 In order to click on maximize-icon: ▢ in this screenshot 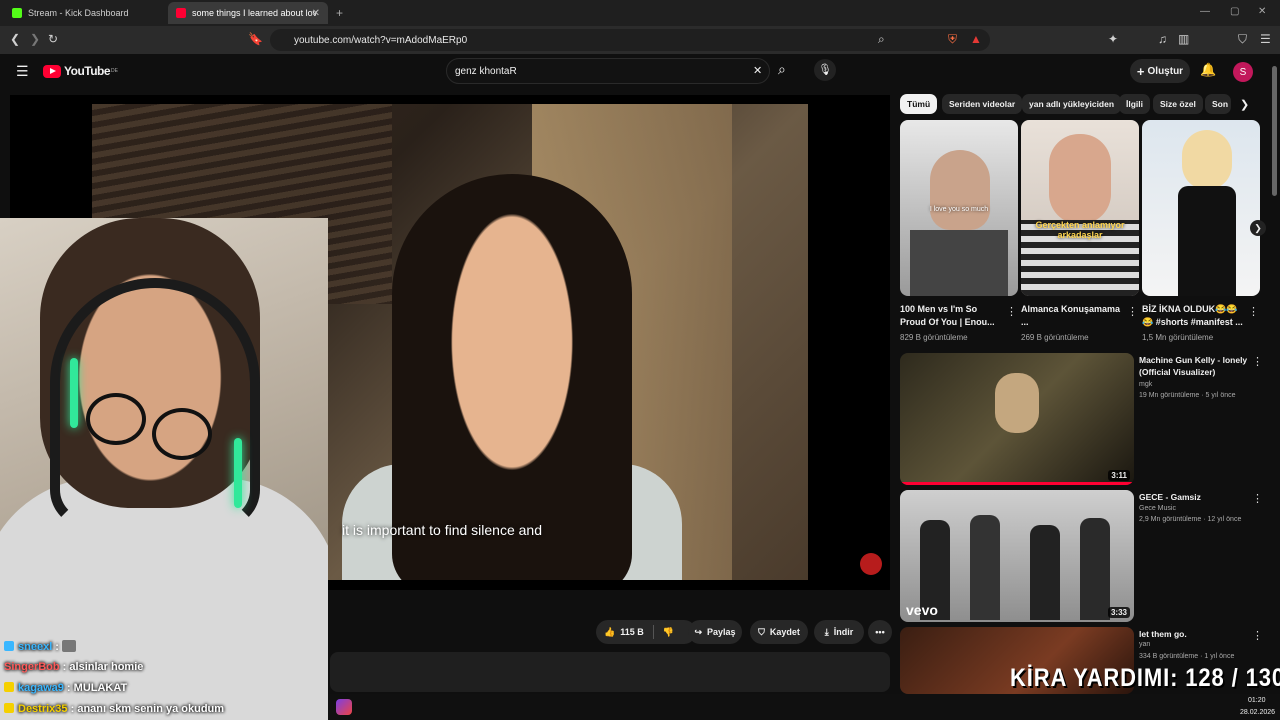, I will do `click(1234, 11)`.